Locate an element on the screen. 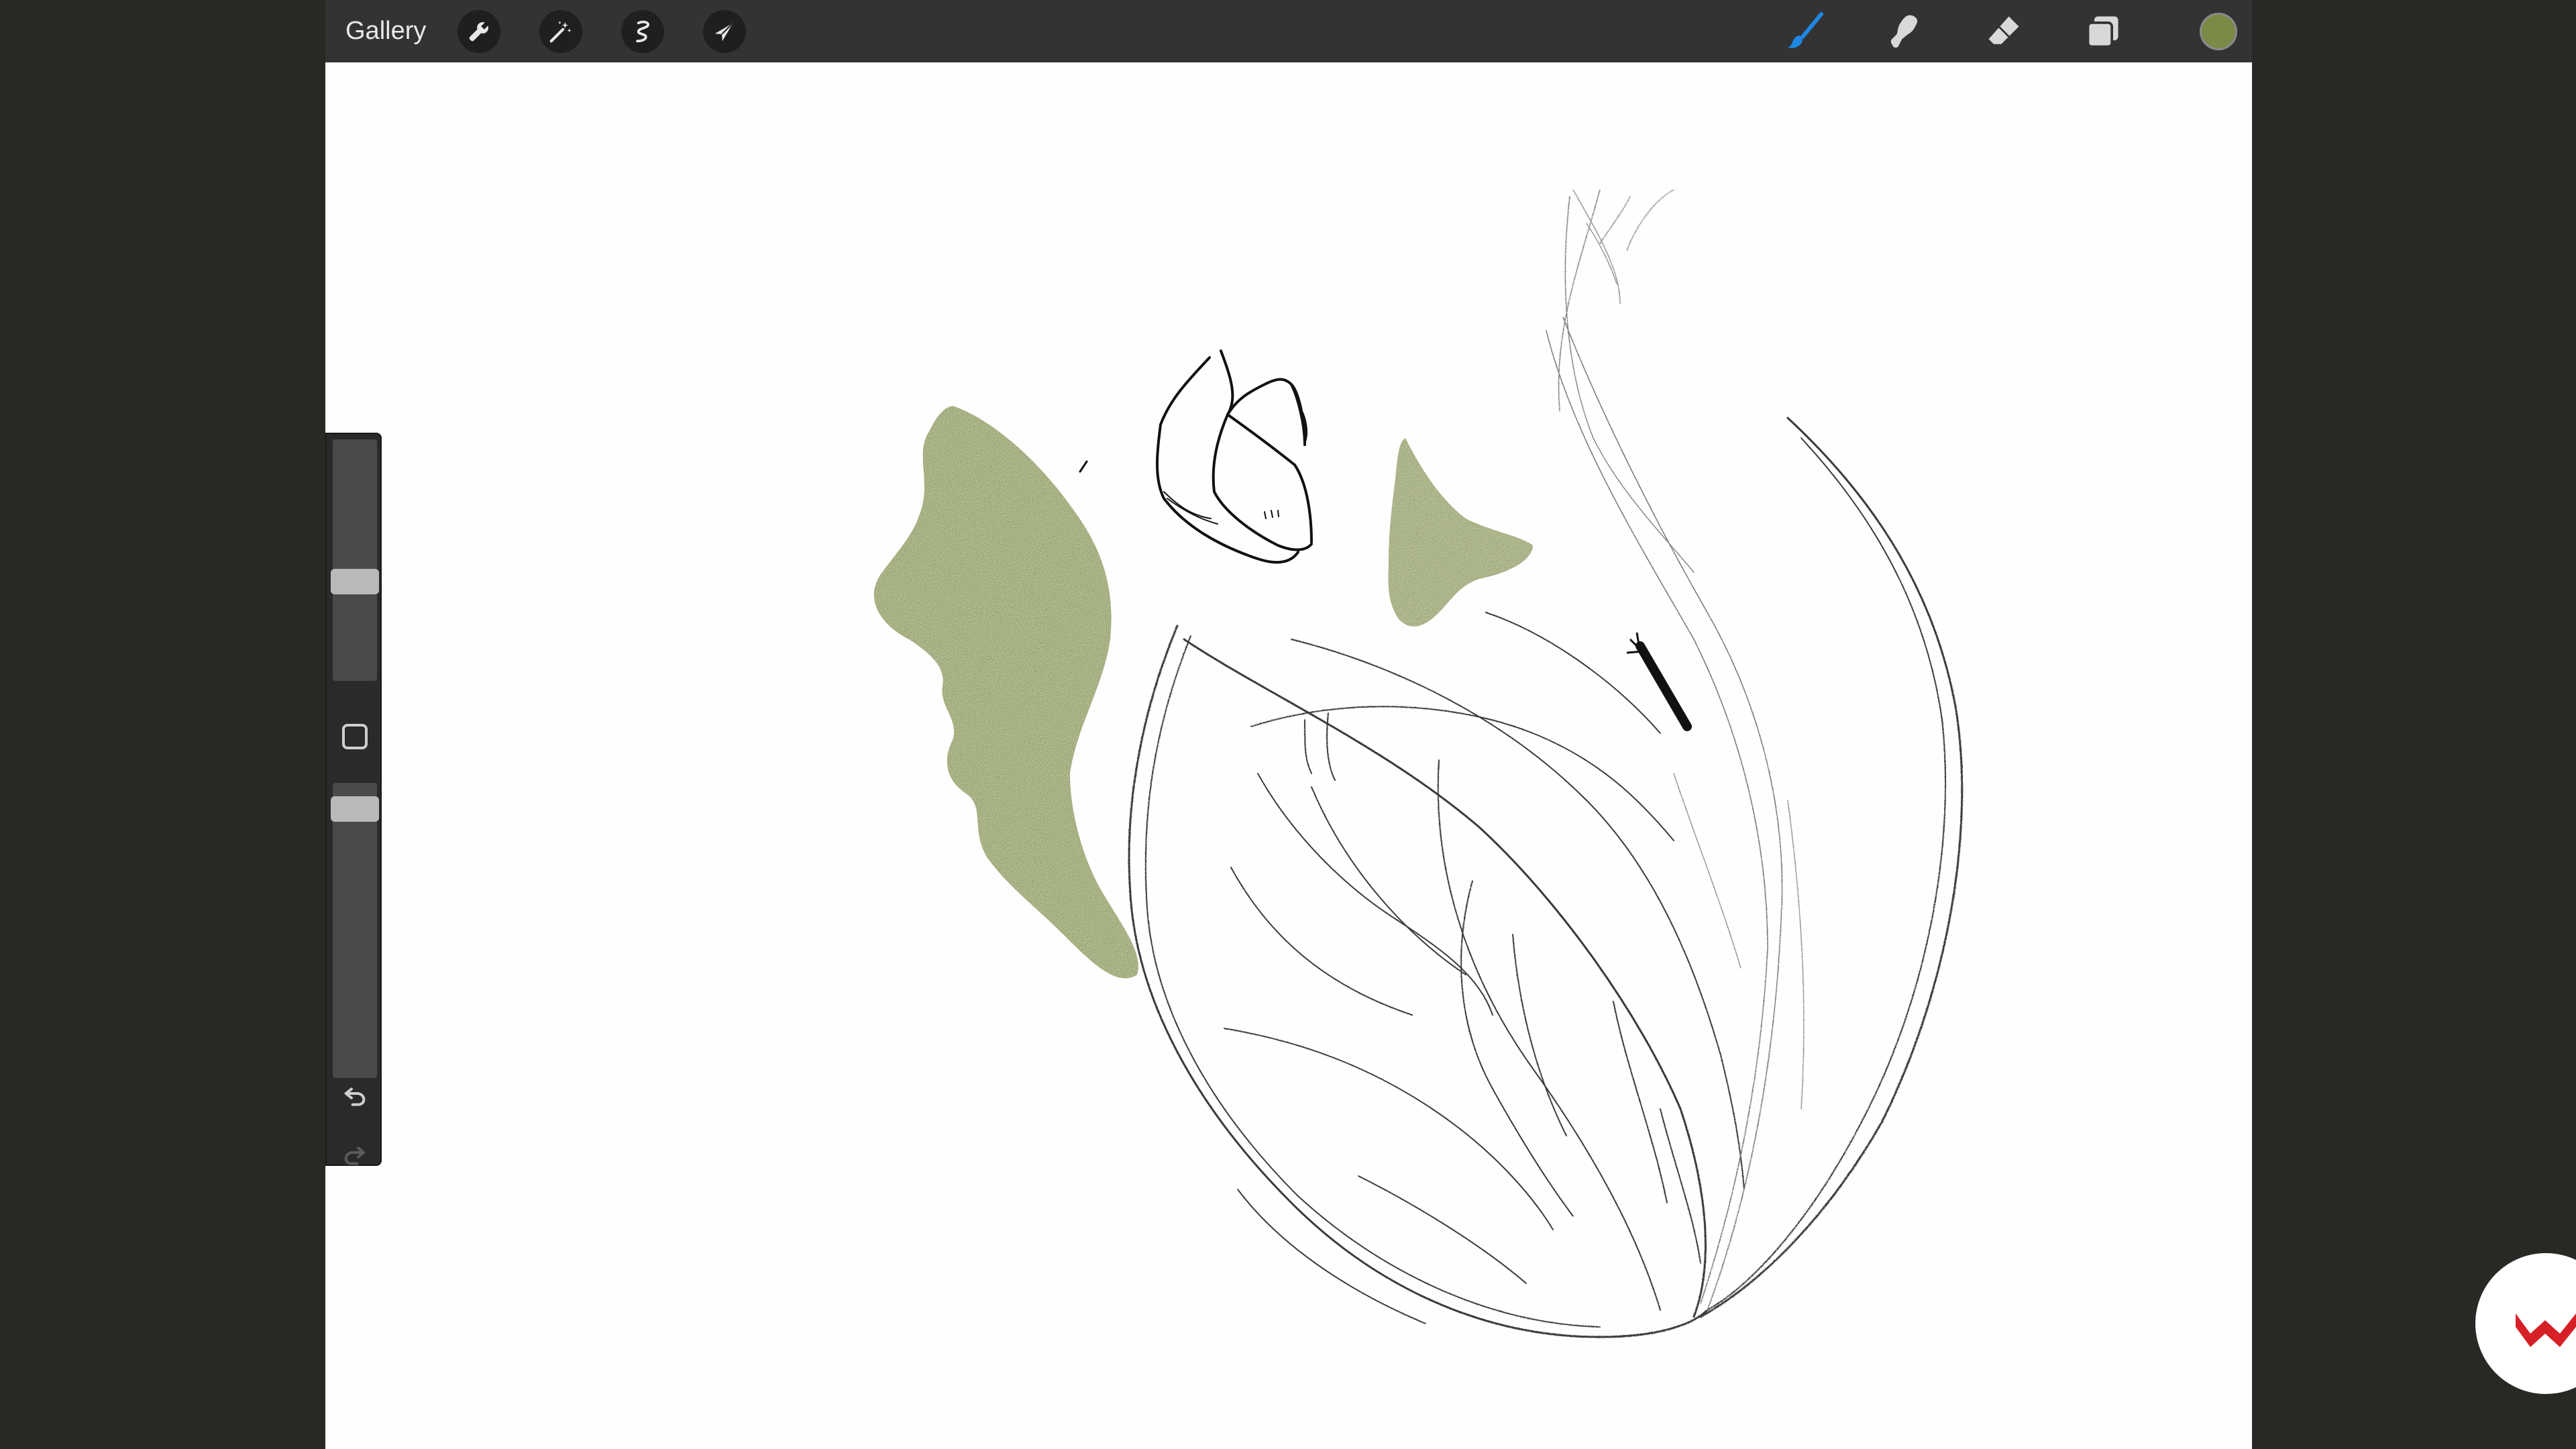 The height and width of the screenshot is (1449, 2576). paint-blob-small is located at coordinates (1460, 532).